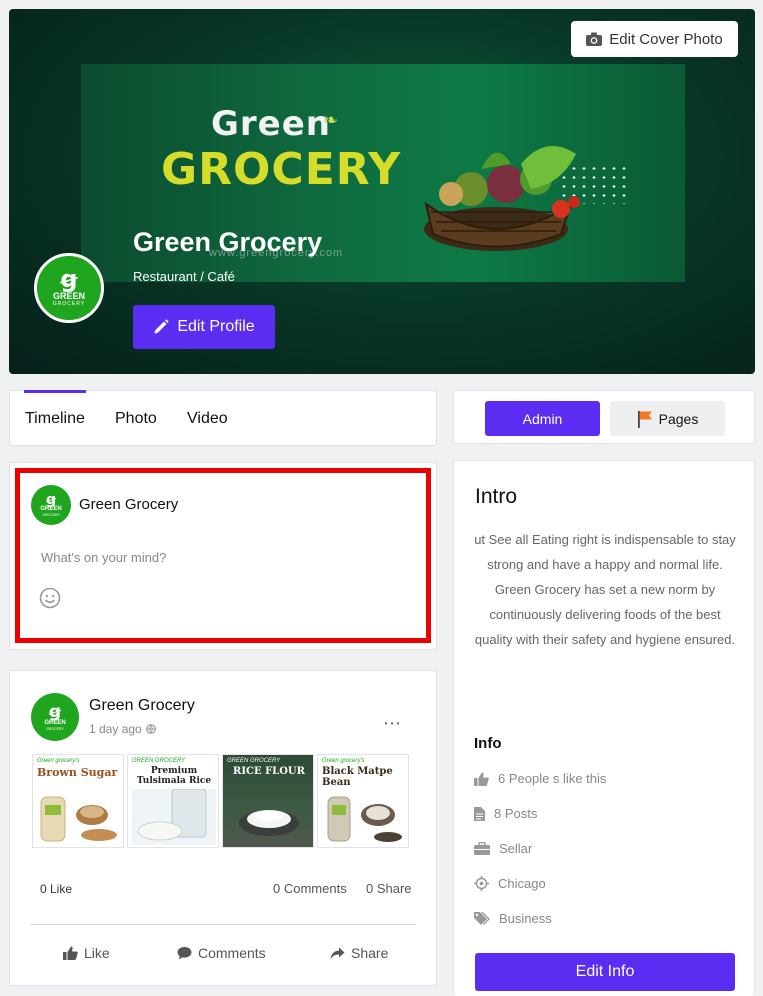  Describe the element at coordinates (216, 326) in the screenshot. I see `edit-profile-label: Edit Profile` at that location.